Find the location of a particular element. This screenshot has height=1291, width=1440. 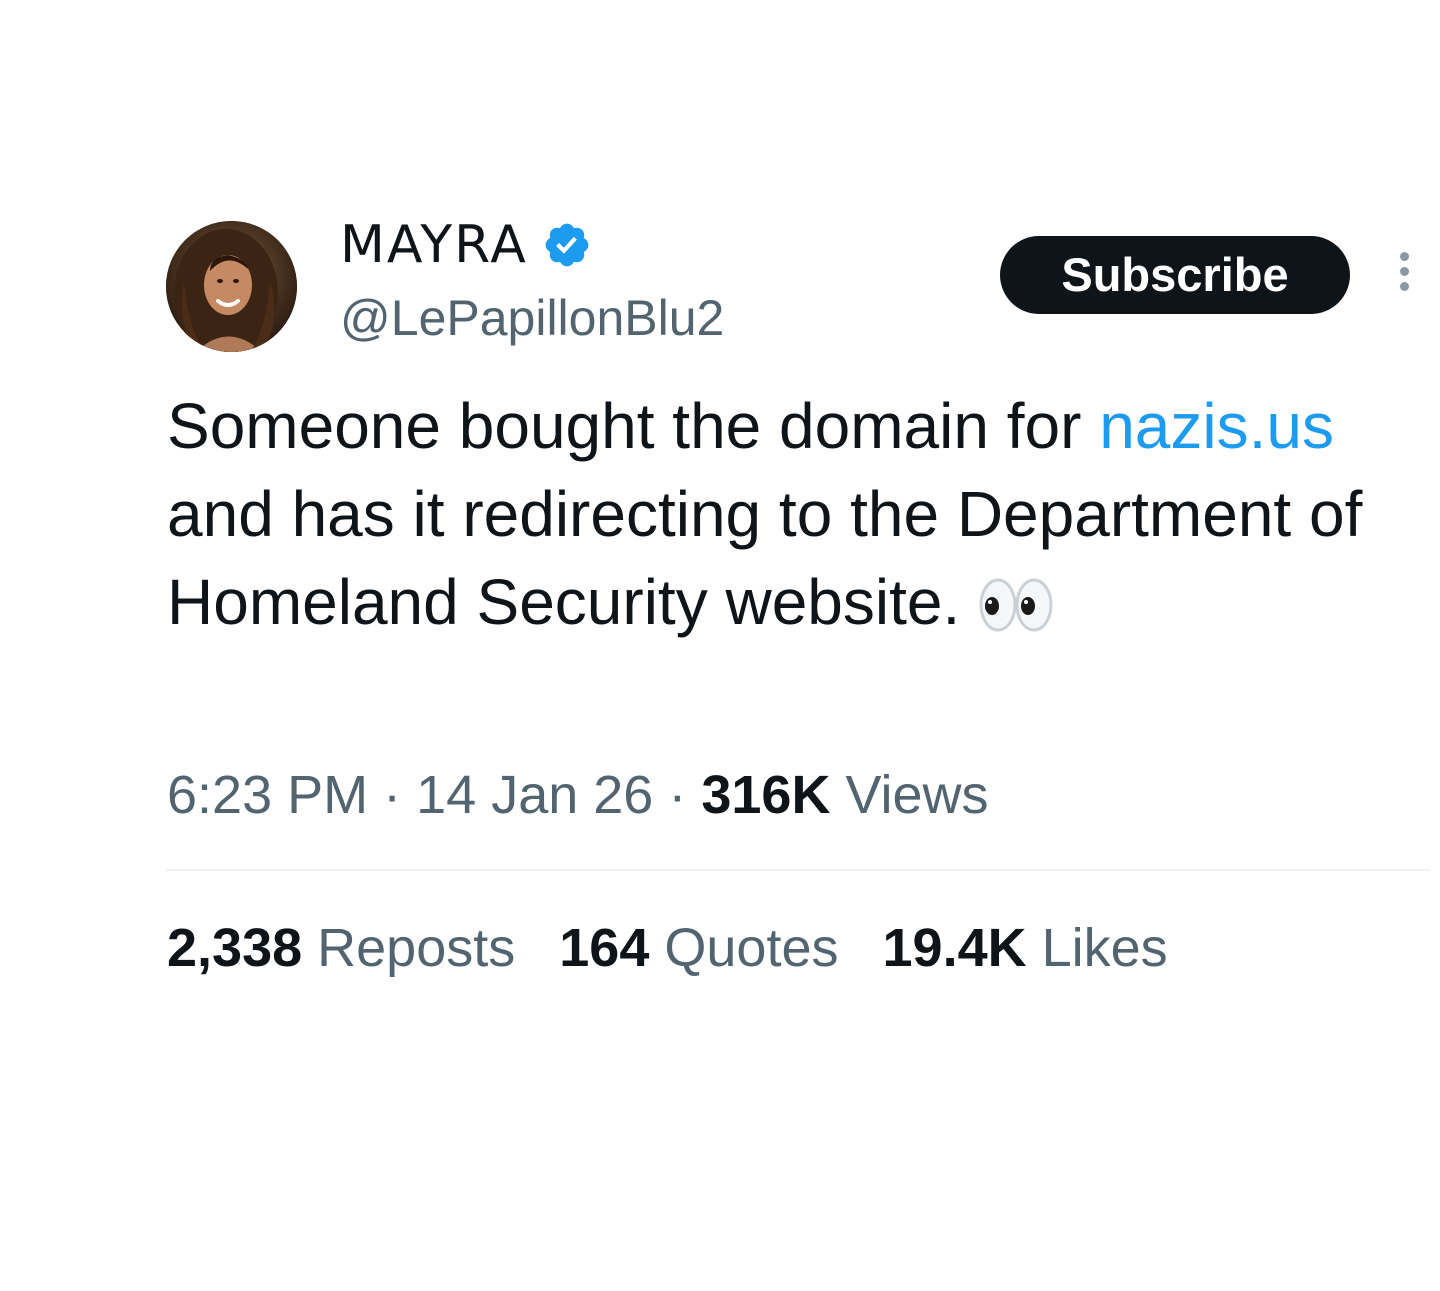

eyes-emoji-icon is located at coordinates (1017, 600).